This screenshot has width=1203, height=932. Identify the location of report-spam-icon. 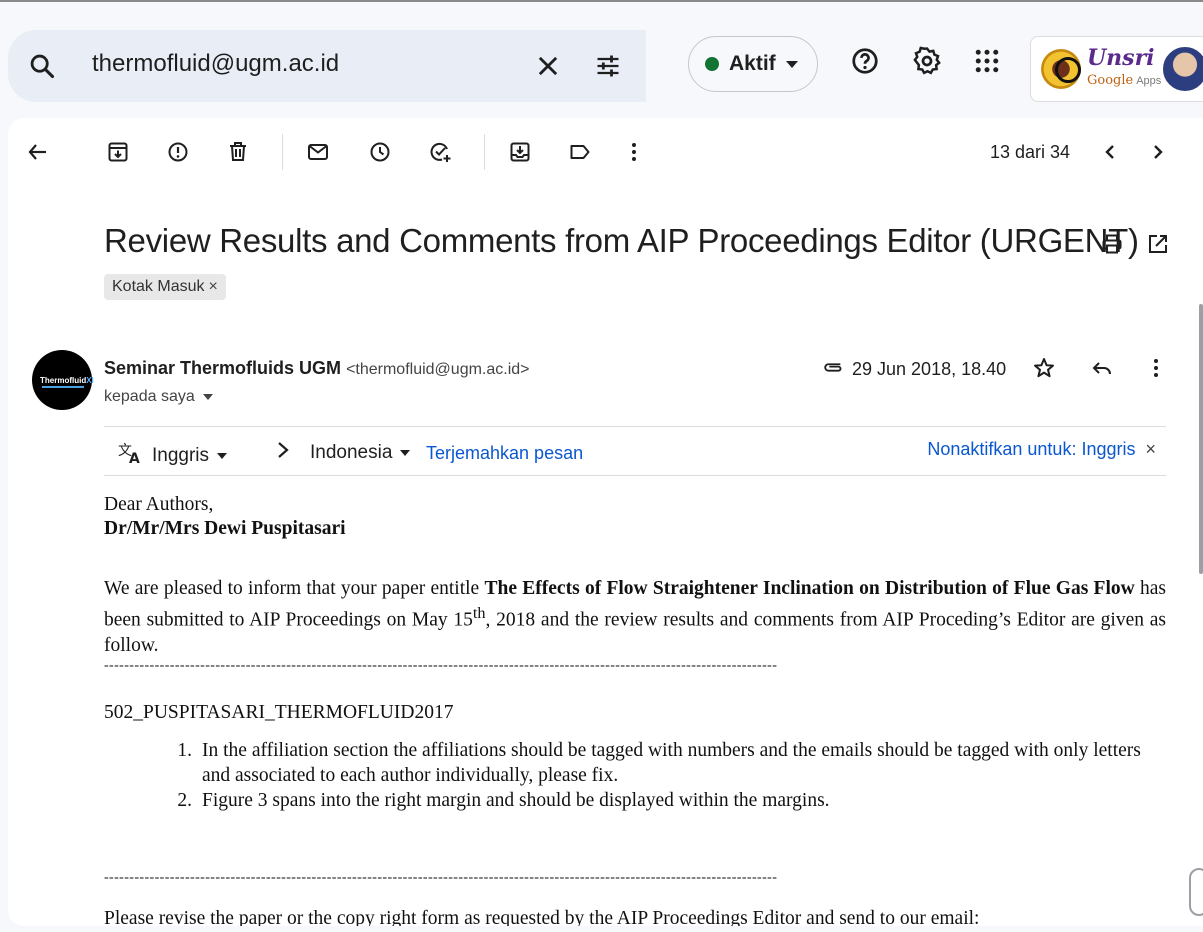
(178, 154).